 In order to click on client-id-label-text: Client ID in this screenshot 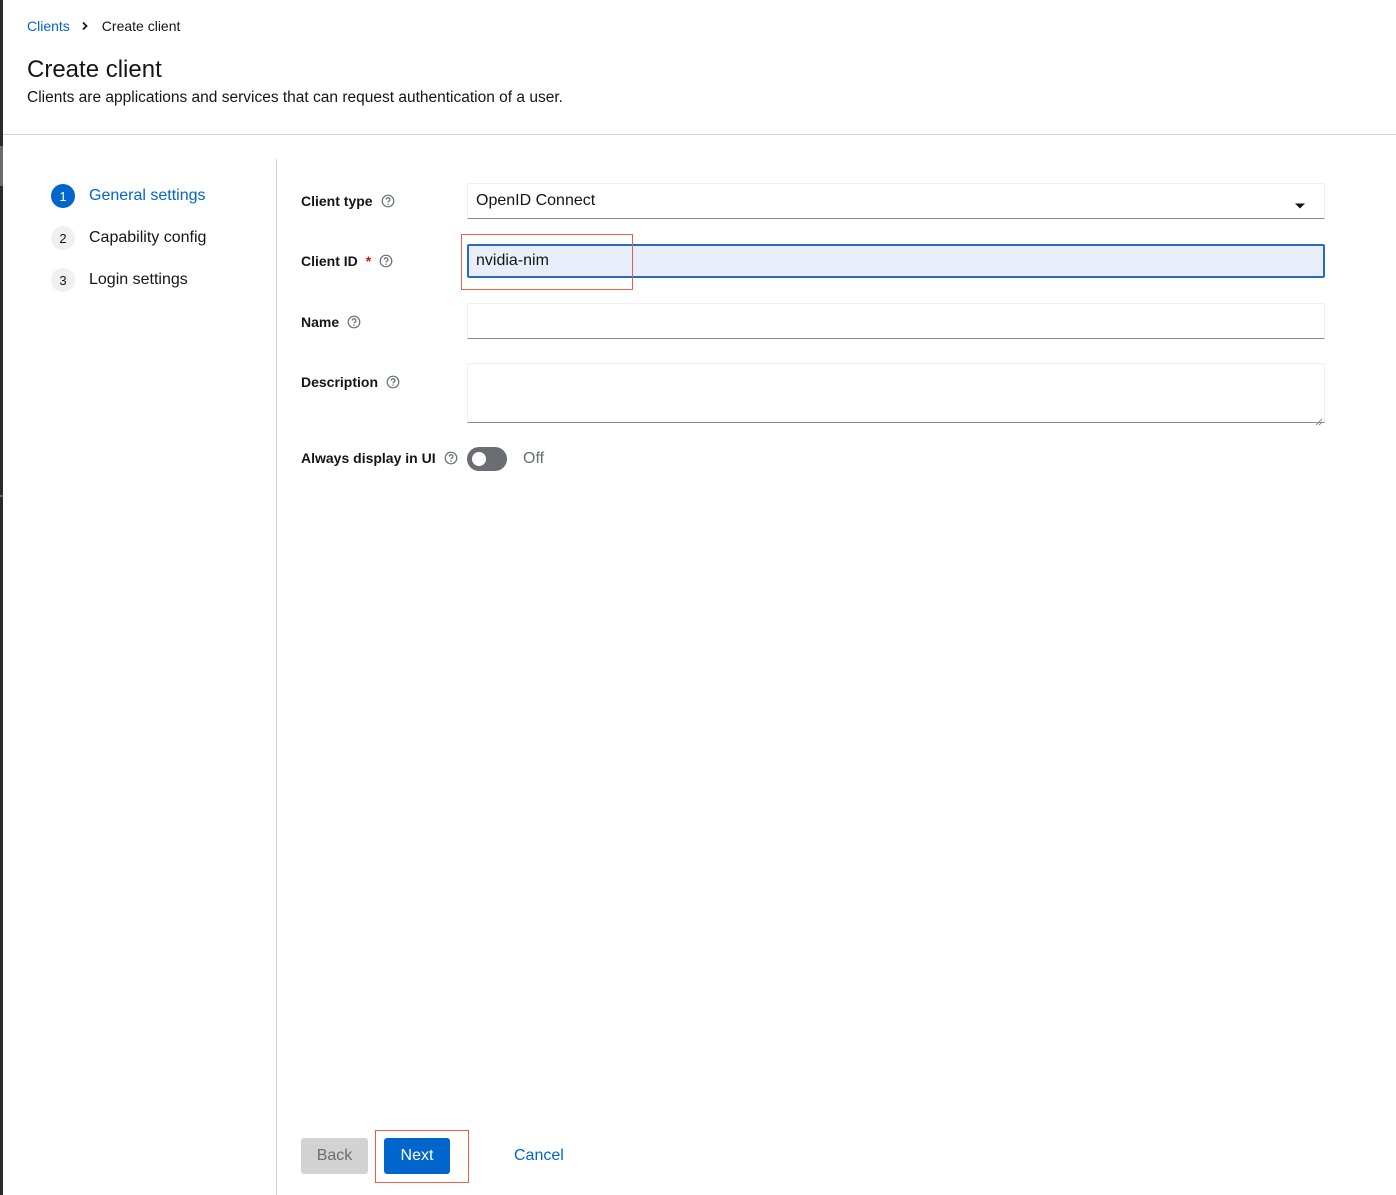, I will do `click(329, 261)`.